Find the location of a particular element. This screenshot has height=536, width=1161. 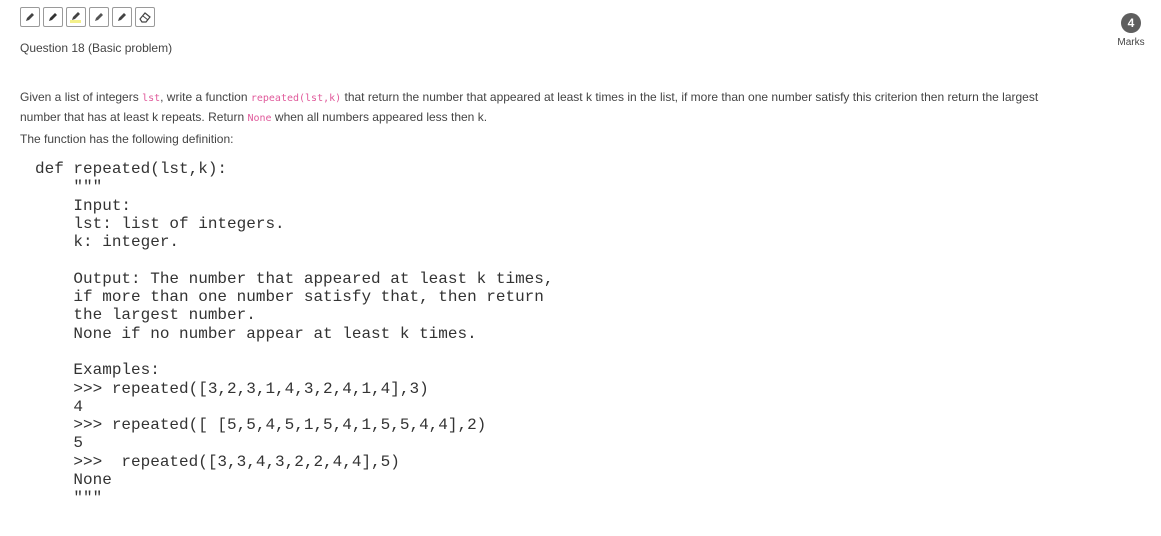

description-text: Given a list of integers is located at coordinates (81, 97).